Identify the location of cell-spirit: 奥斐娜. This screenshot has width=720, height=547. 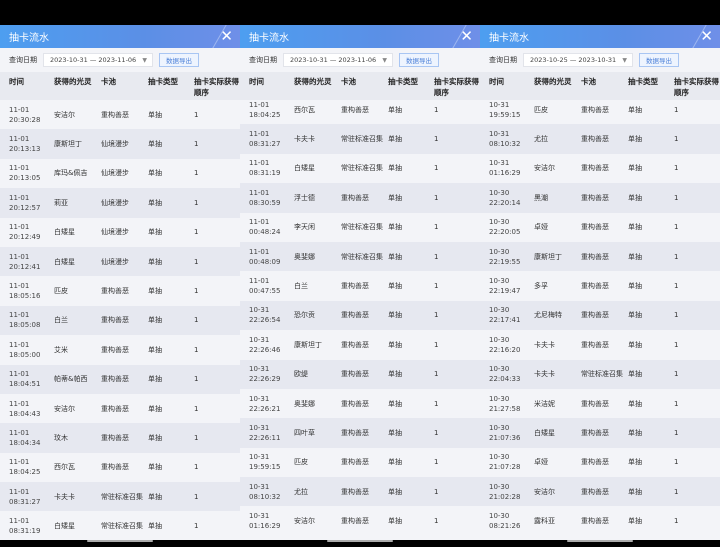
(304, 256).